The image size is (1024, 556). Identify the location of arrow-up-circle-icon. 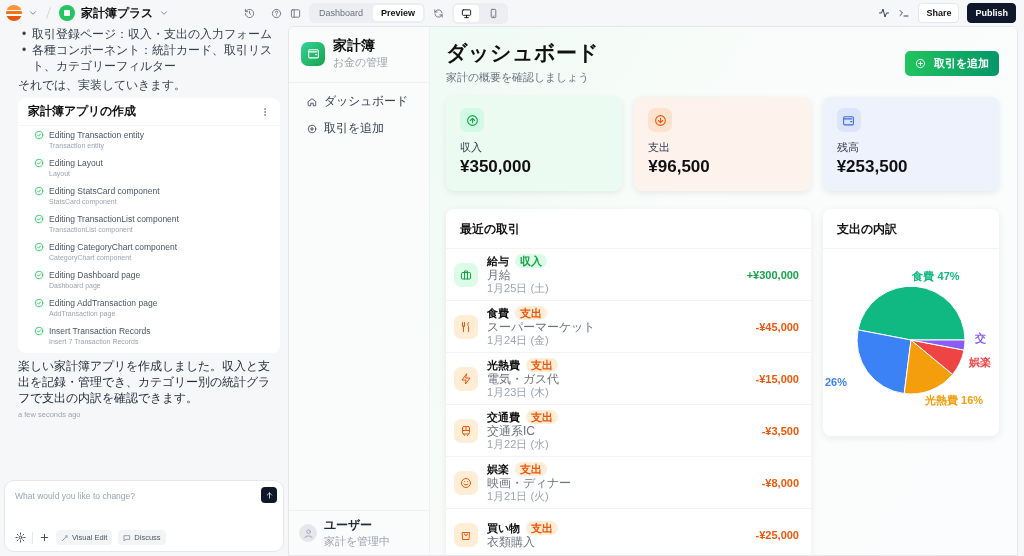
(472, 120).